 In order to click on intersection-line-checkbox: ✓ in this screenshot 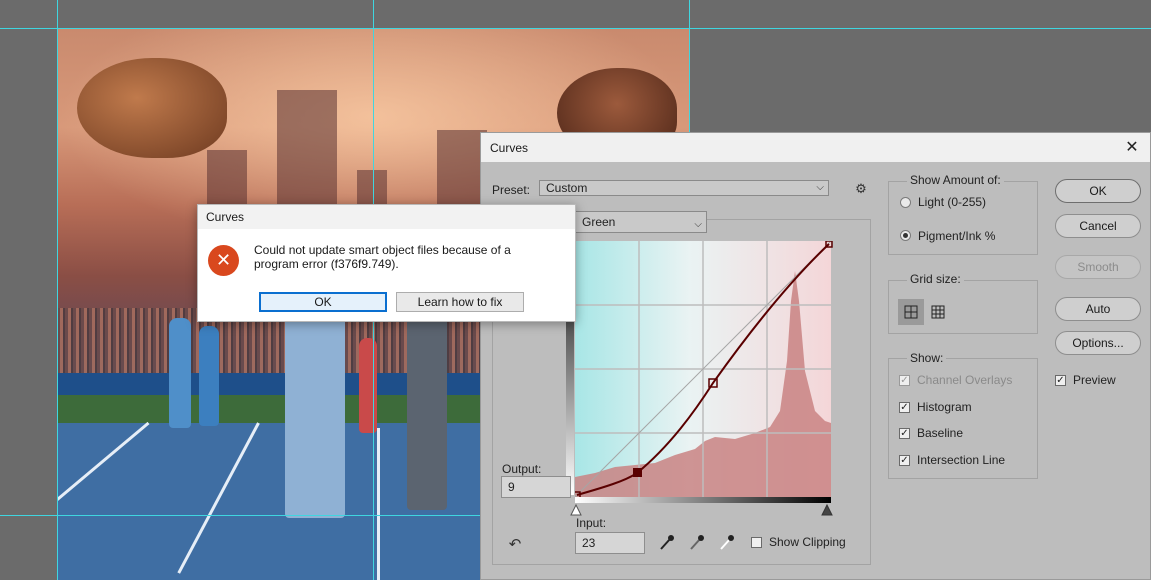, I will do `click(904, 460)`.